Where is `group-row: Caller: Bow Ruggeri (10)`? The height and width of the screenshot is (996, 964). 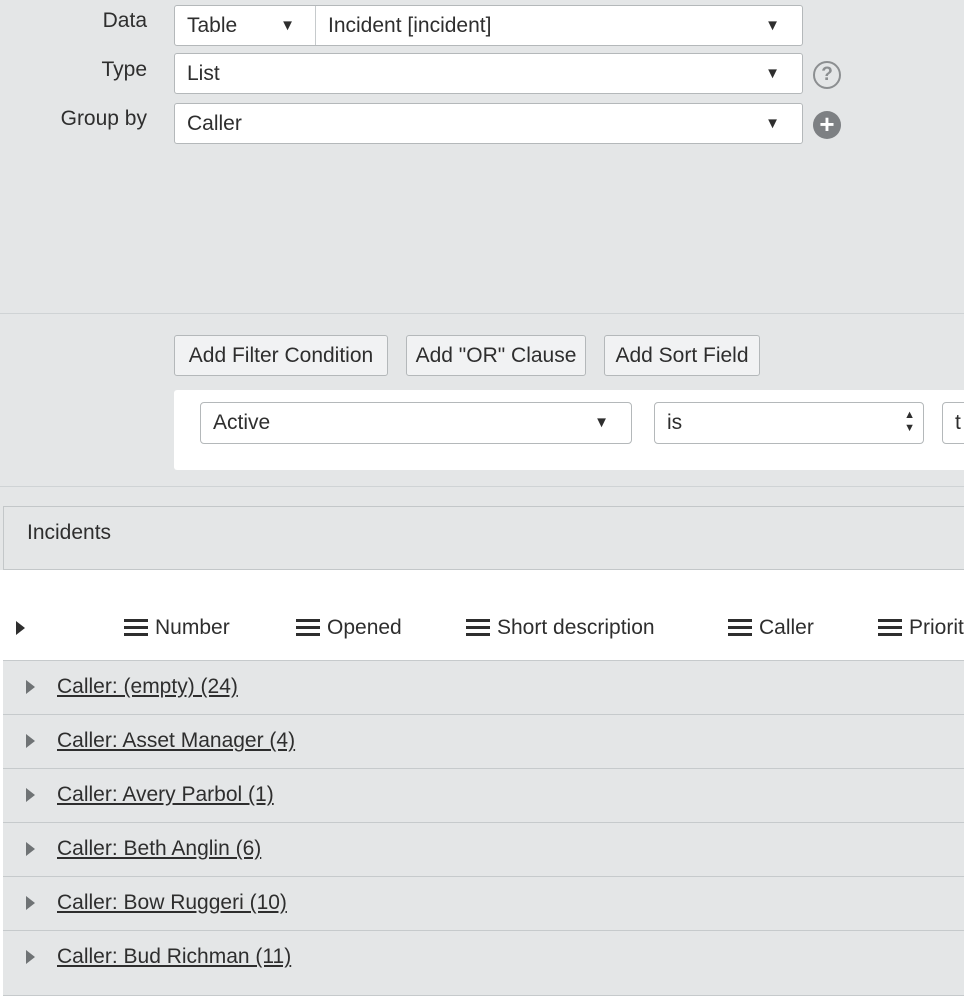
group-row: Caller: Bow Ruggeri (10) is located at coordinates (483, 903).